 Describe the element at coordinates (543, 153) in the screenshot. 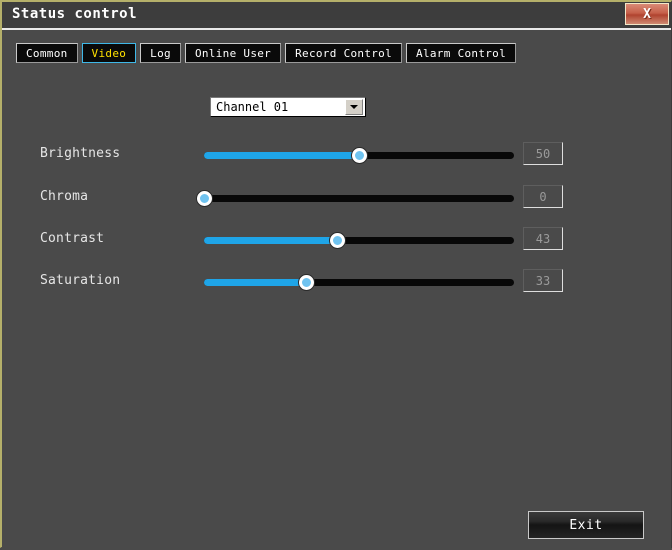

I see `slider-value-brightness: 50` at that location.